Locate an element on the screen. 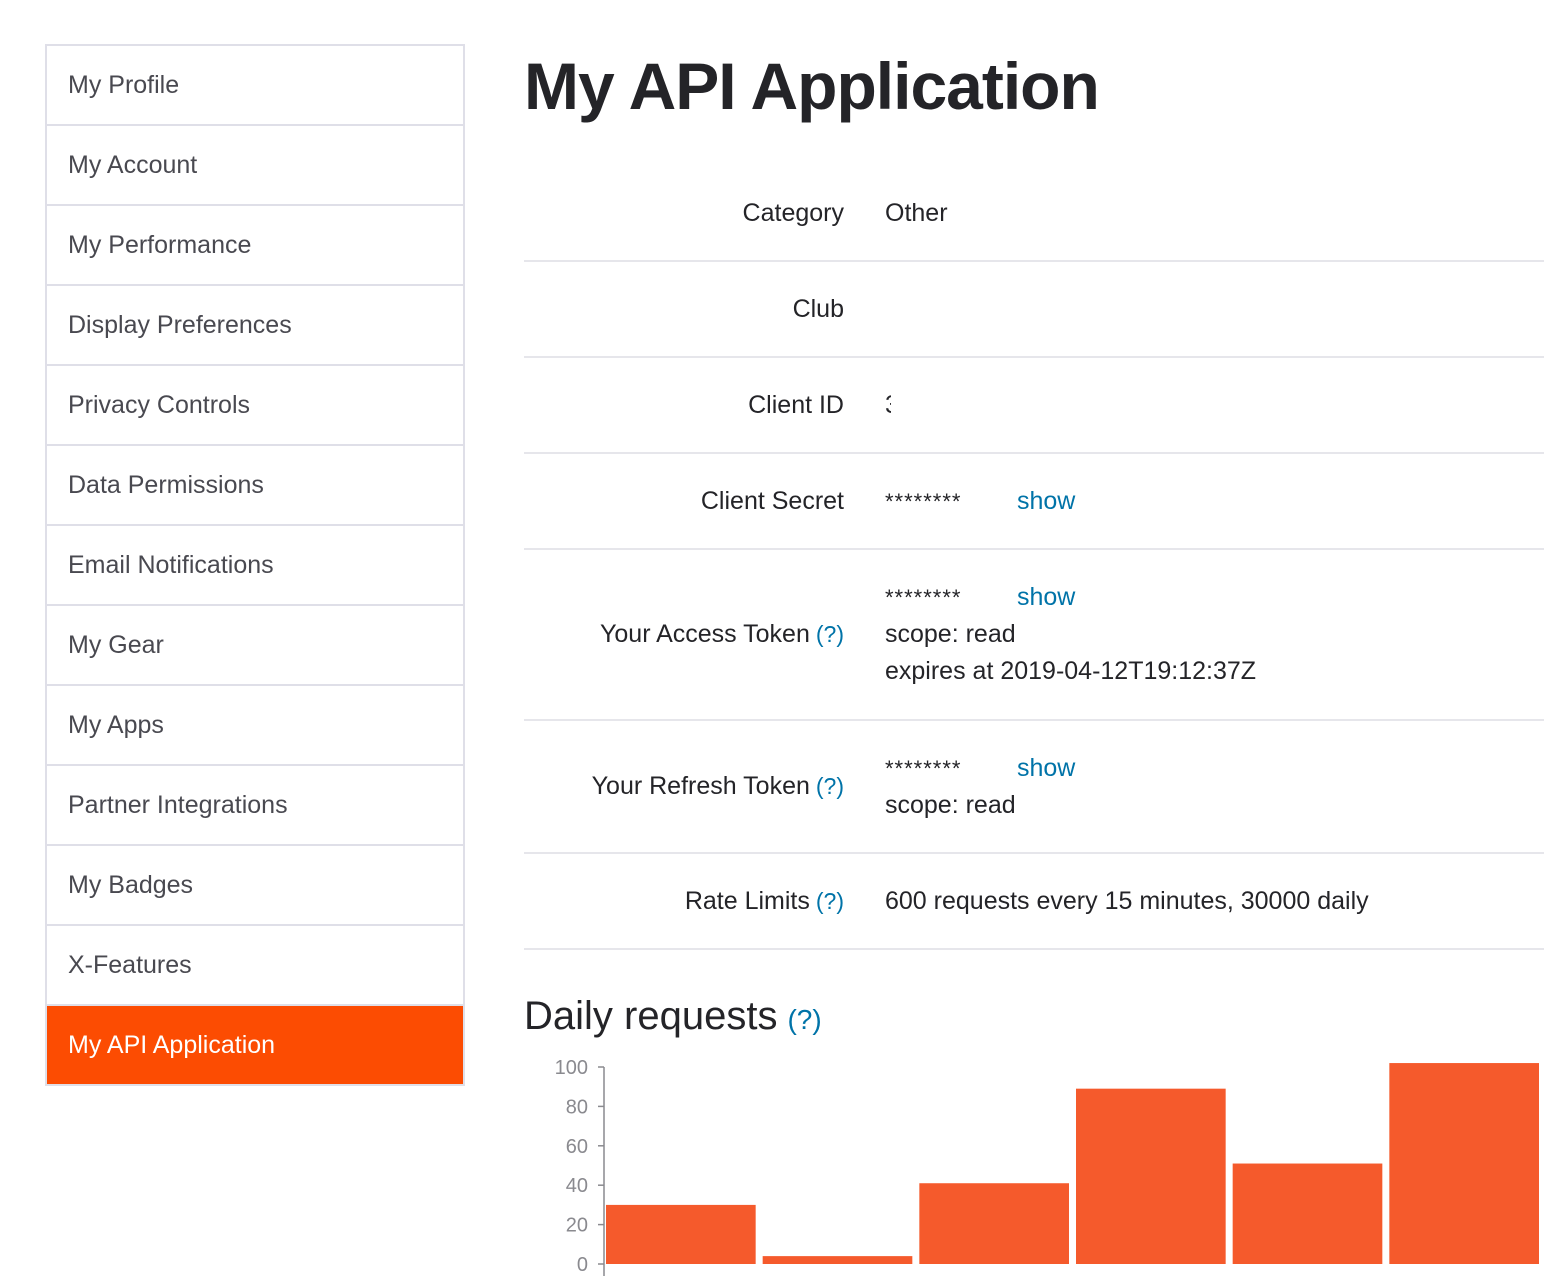 The width and height of the screenshot is (1544, 1276). y-tick-label: 60 is located at coordinates (577, 1147).